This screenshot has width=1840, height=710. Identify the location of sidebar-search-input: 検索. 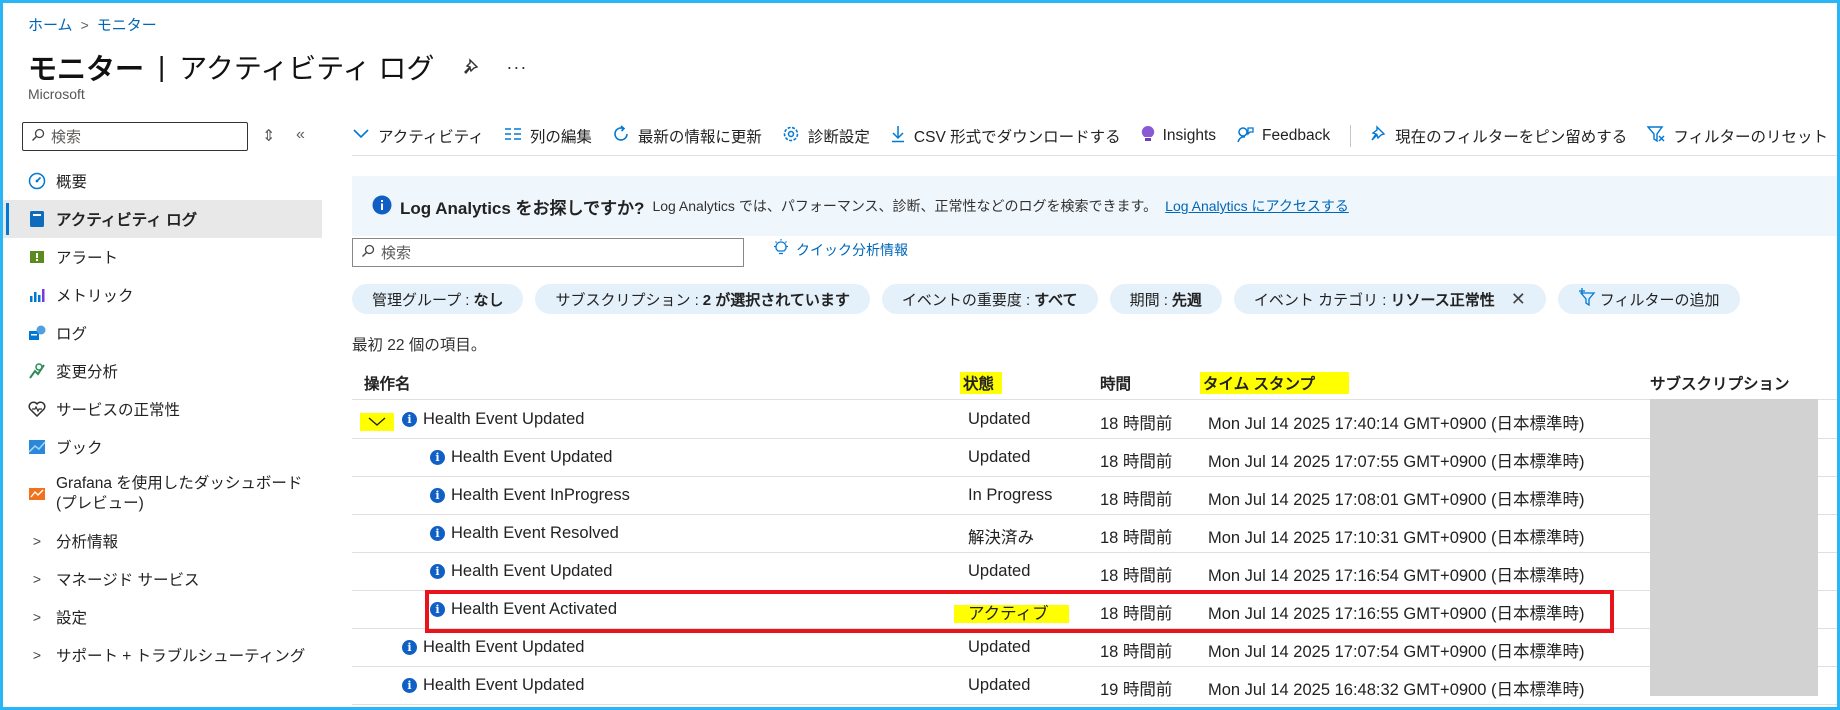
(135, 136).